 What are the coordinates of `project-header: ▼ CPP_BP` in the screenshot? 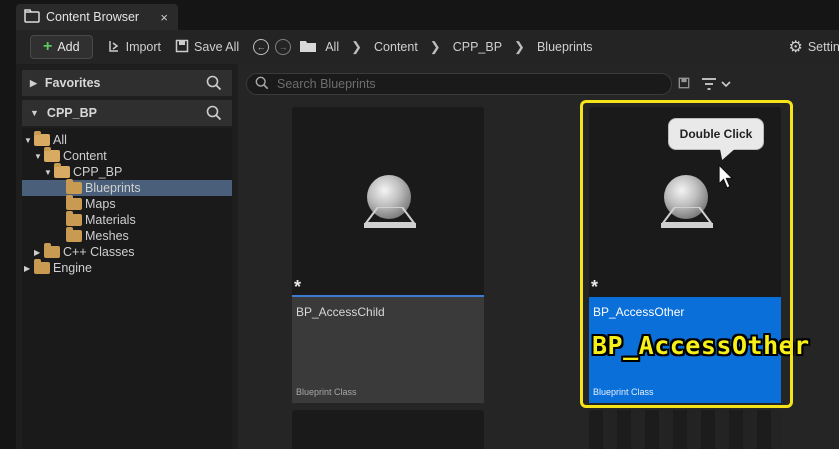 It's located at (127, 113).